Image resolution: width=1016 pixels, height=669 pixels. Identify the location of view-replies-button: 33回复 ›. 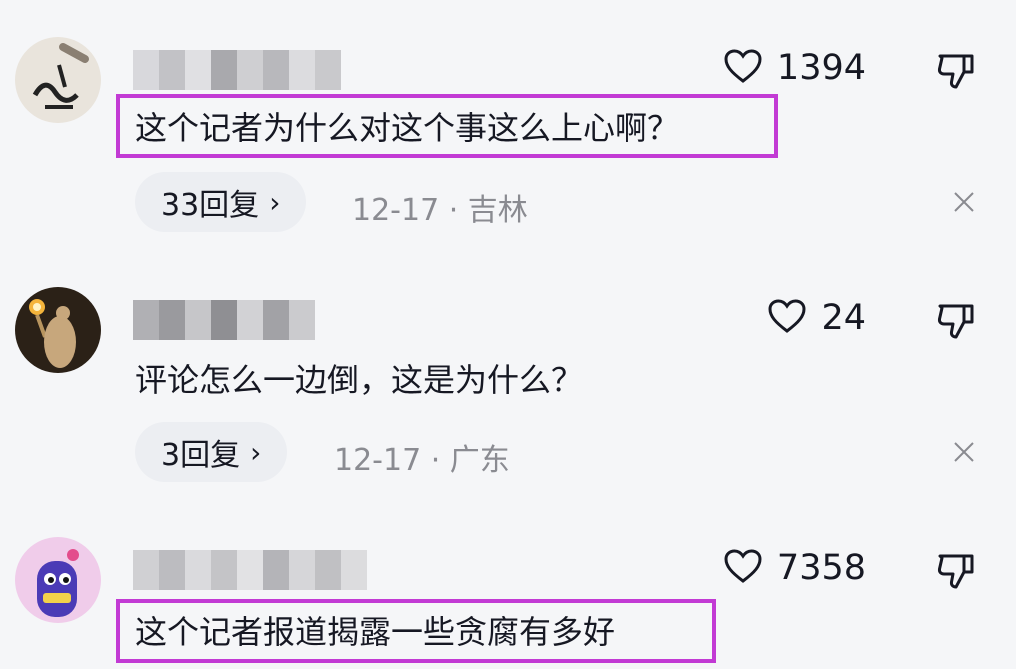
(221, 202).